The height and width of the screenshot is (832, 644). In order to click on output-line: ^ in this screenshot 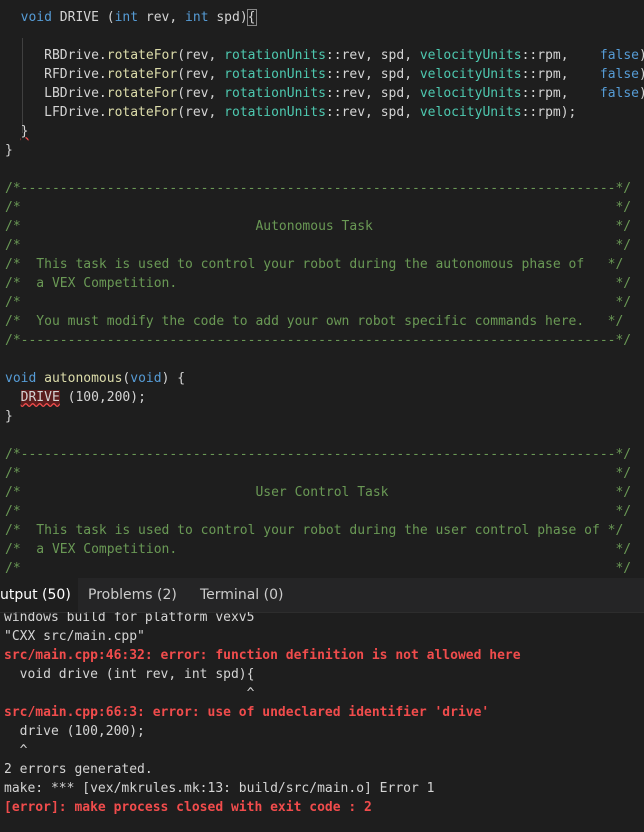, I will do `click(16, 750)`.